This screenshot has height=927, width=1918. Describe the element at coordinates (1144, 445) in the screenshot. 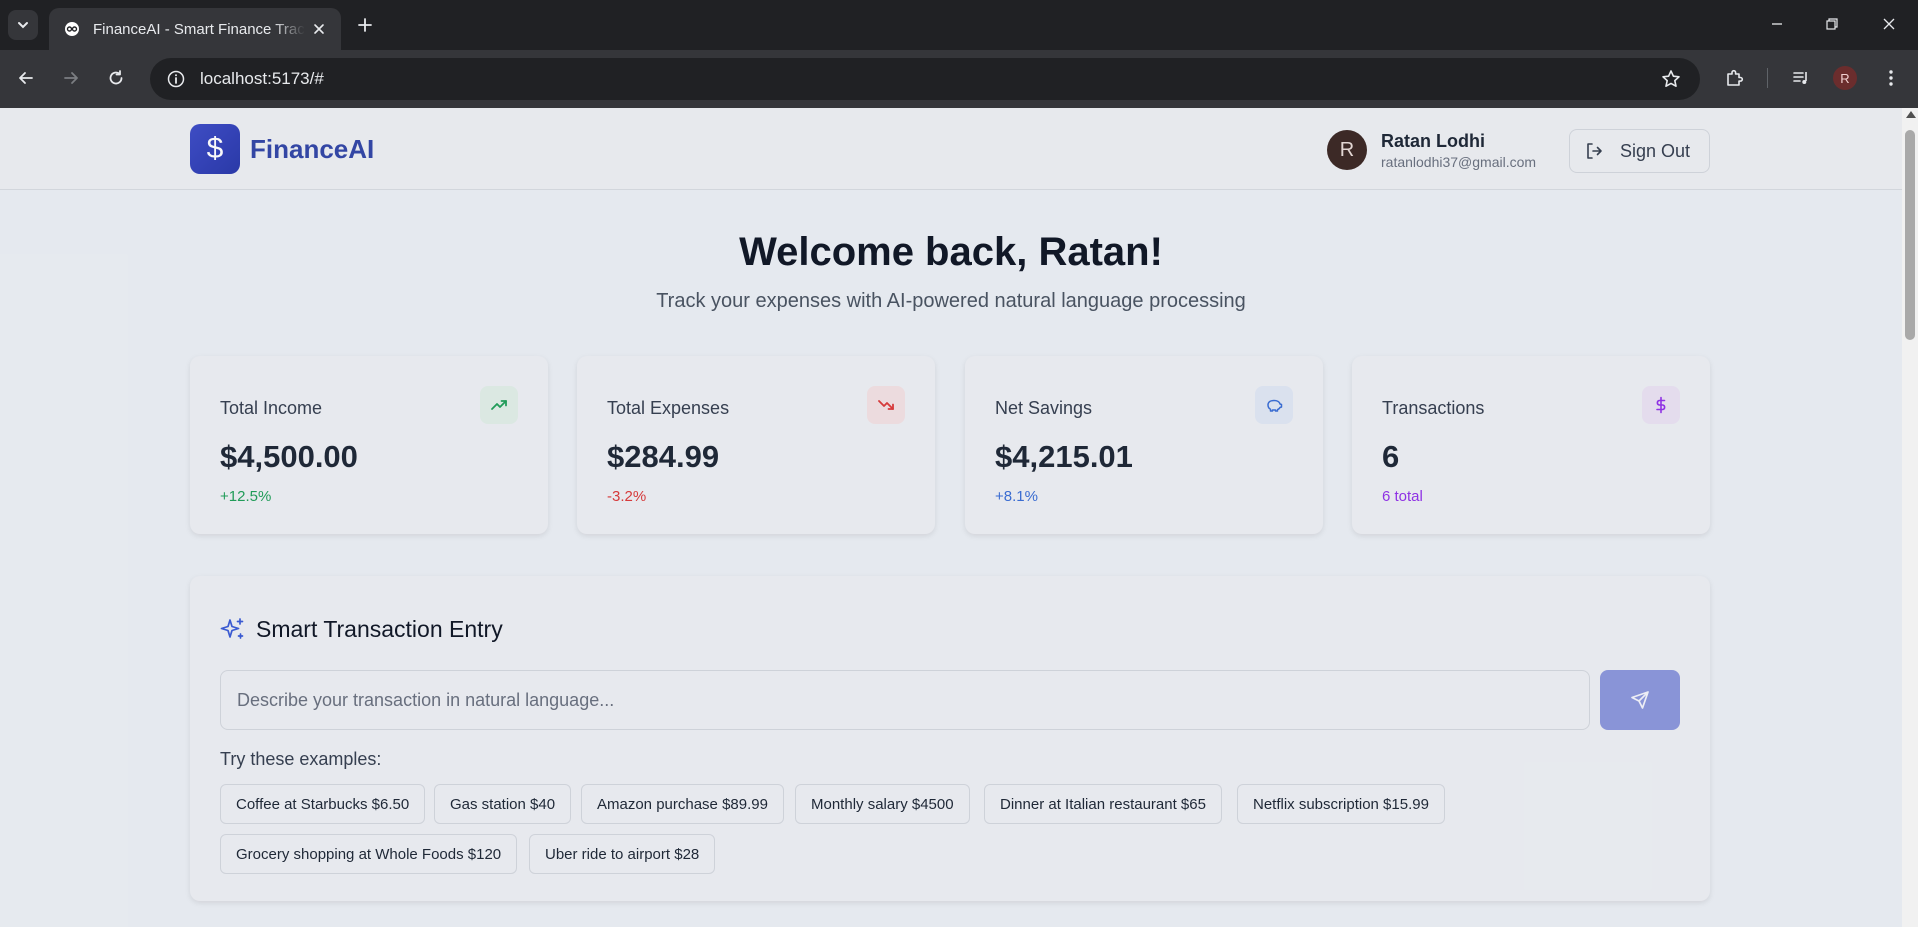

I see `stat-card-savings: Net Savings $4,215.01 +8.1%` at that location.